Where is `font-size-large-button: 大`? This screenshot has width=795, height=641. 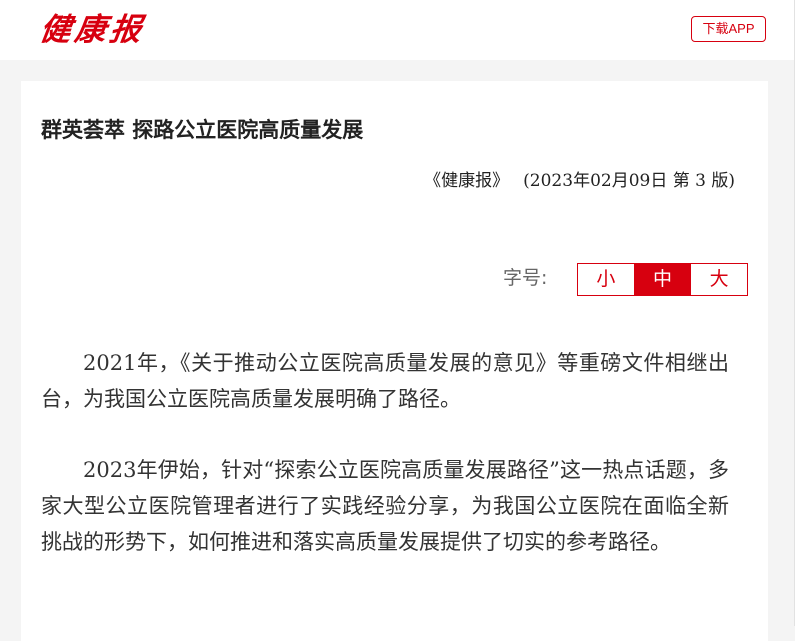
font-size-large-button: 大 is located at coordinates (719, 279).